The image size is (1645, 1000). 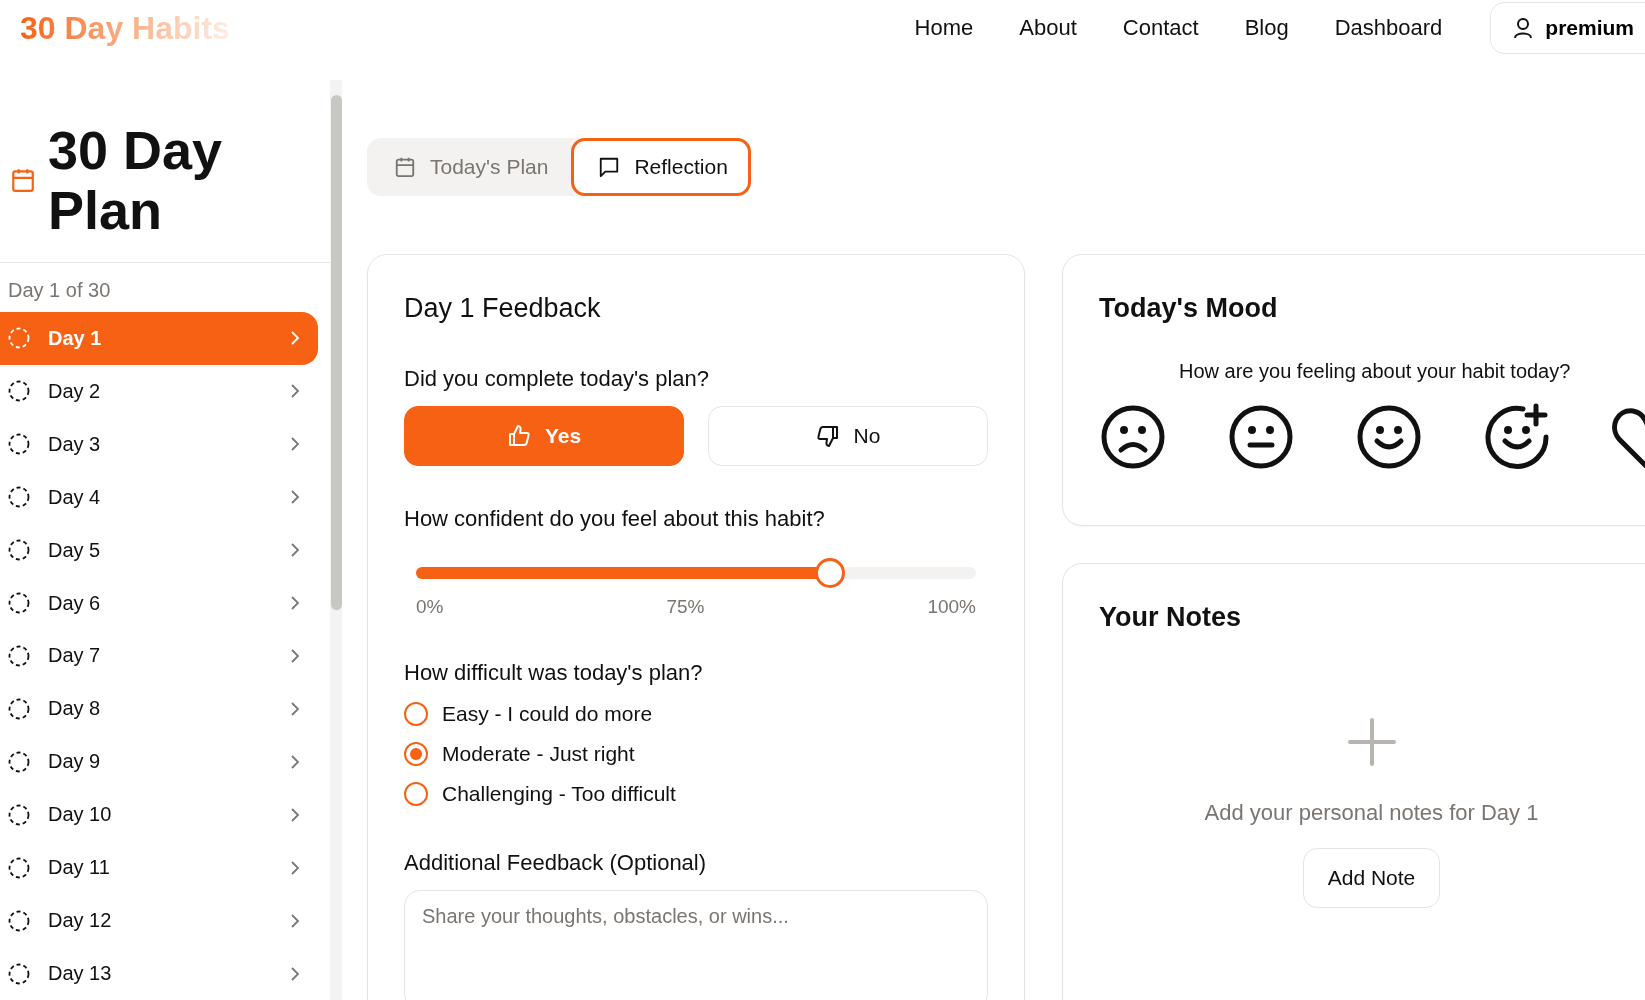 What do you see at coordinates (615, 519) in the screenshot?
I see `question-text: How confident do you feel about this habit?` at bounding box center [615, 519].